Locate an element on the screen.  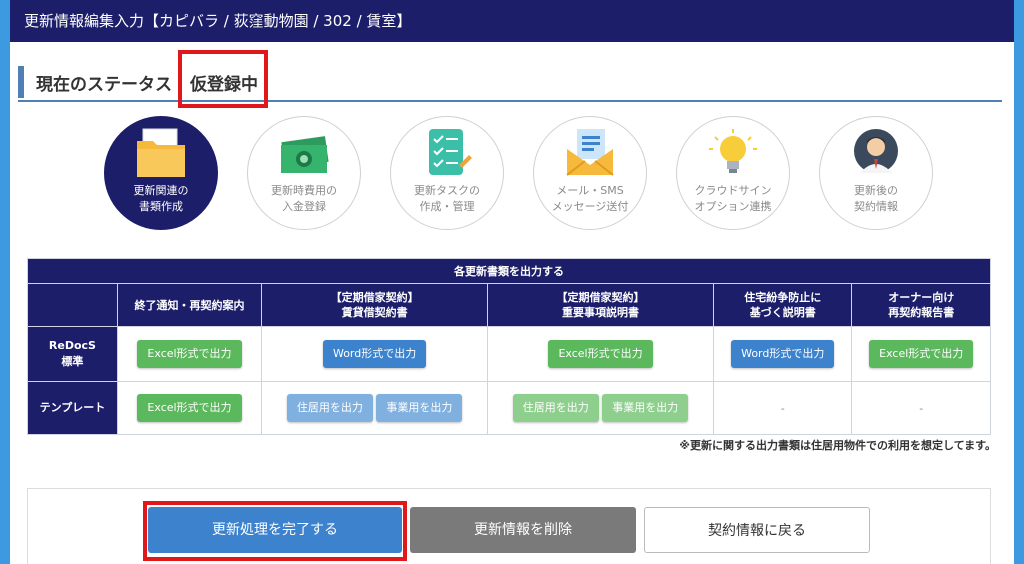
step-label-line2: 契約情報 is located at coordinates (876, 206).